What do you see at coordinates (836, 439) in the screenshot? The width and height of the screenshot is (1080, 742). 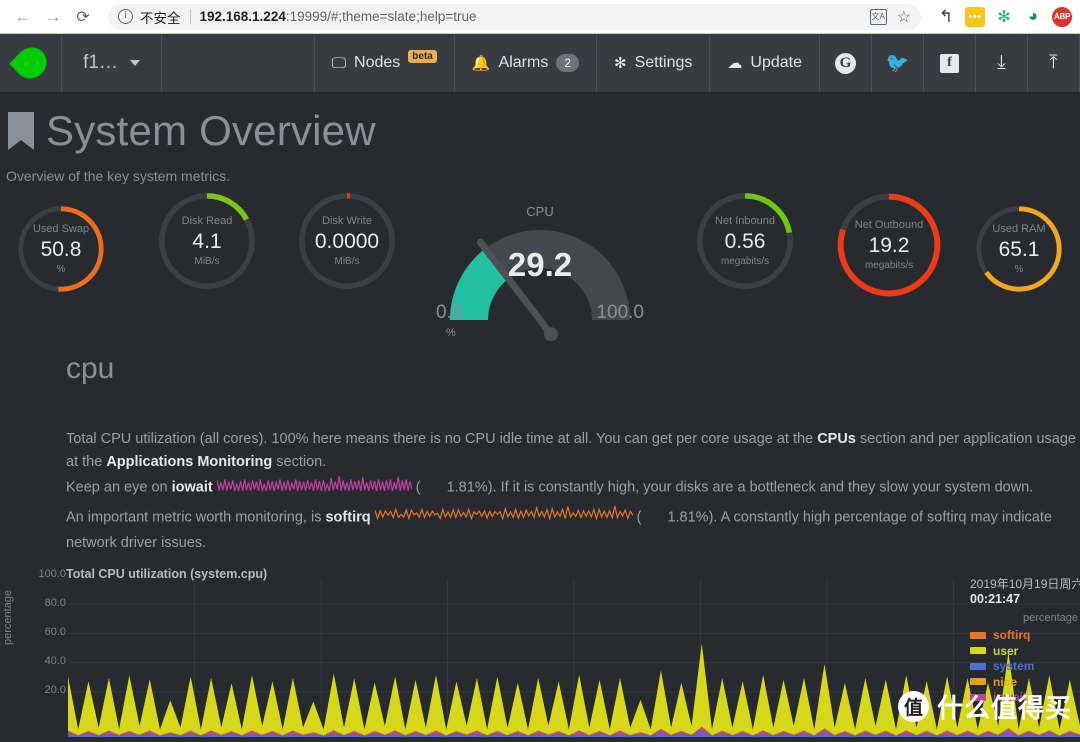 I see `cpus-link: CPUs` at bounding box center [836, 439].